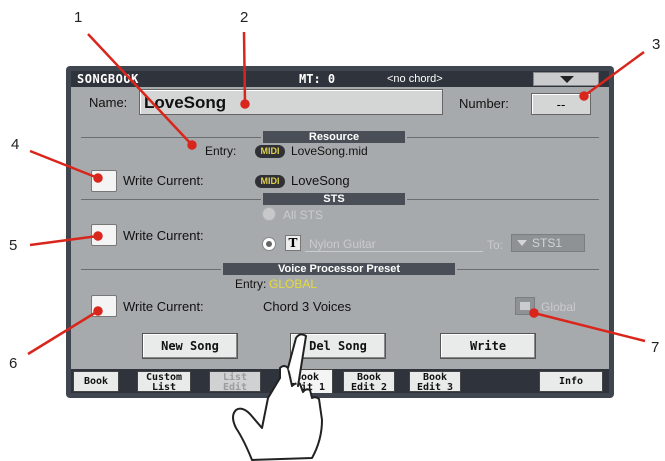 Image resolution: width=665 pixels, height=461 pixels. What do you see at coordinates (317, 79) in the screenshot?
I see `master-transpose: MT: 0` at bounding box center [317, 79].